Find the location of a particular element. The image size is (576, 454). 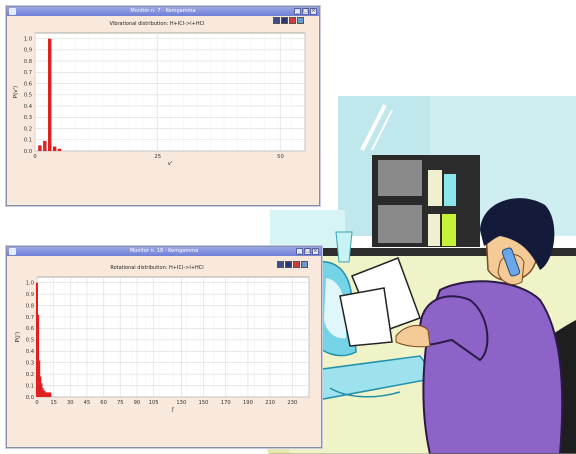

x-tick-label: 30 is located at coordinates (70, 403).